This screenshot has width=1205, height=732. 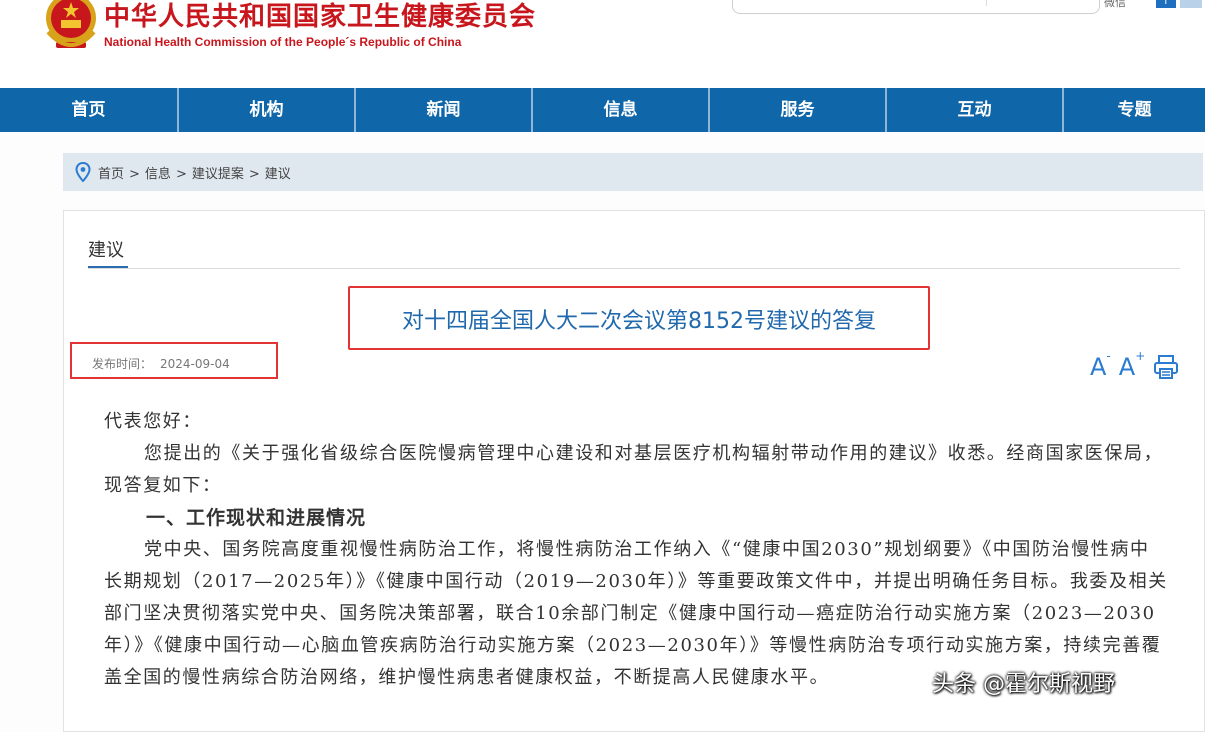 What do you see at coordinates (122, 364) in the screenshot?
I see `publish-date-label: 发布时间：` at bounding box center [122, 364].